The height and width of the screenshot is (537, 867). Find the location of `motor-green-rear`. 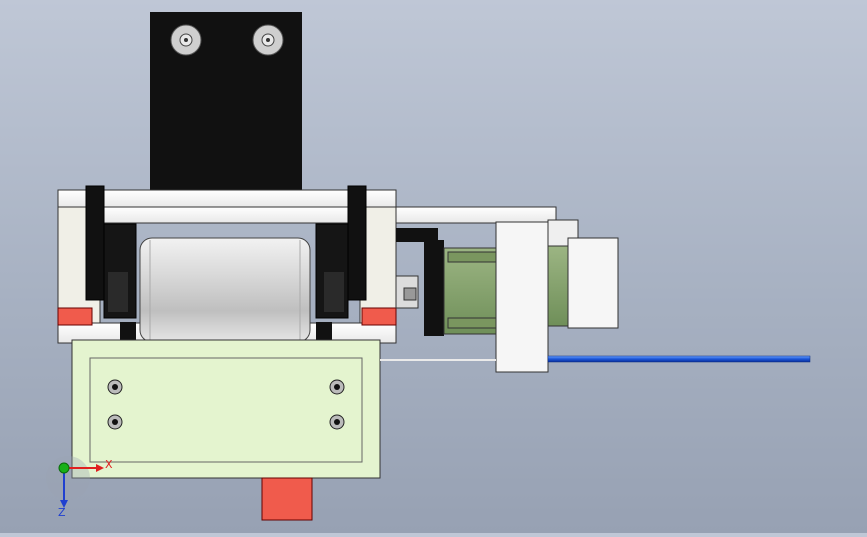

motor-green-rear is located at coordinates (559, 286).